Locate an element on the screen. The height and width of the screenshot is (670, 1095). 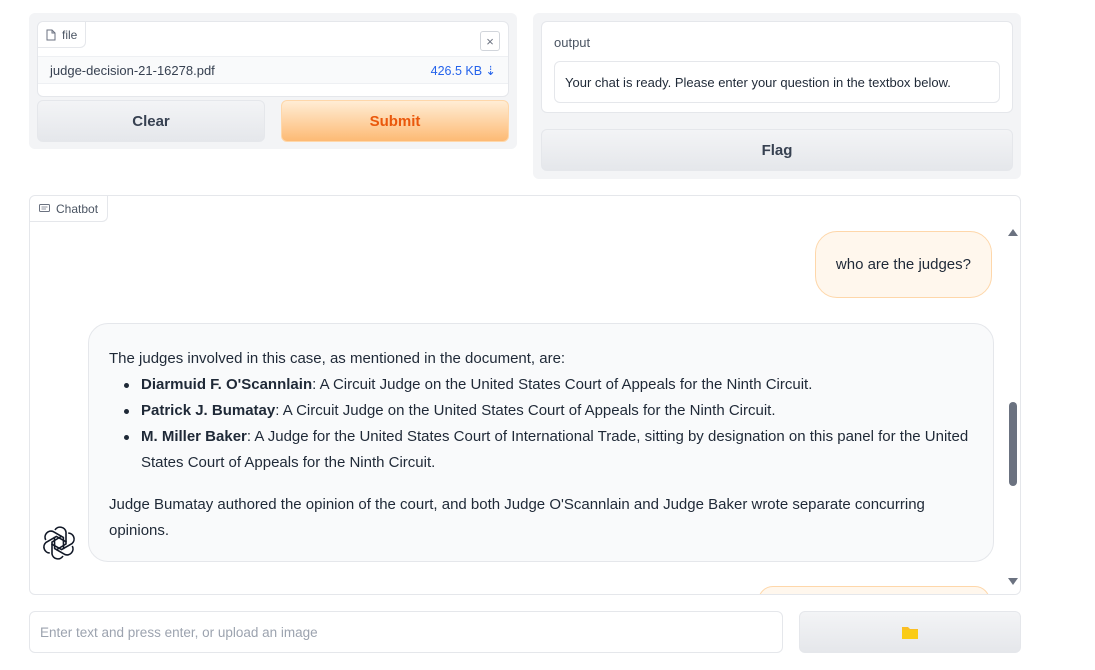
file-size-download-link: 426.5 KB ⇣ is located at coordinates (463, 70).